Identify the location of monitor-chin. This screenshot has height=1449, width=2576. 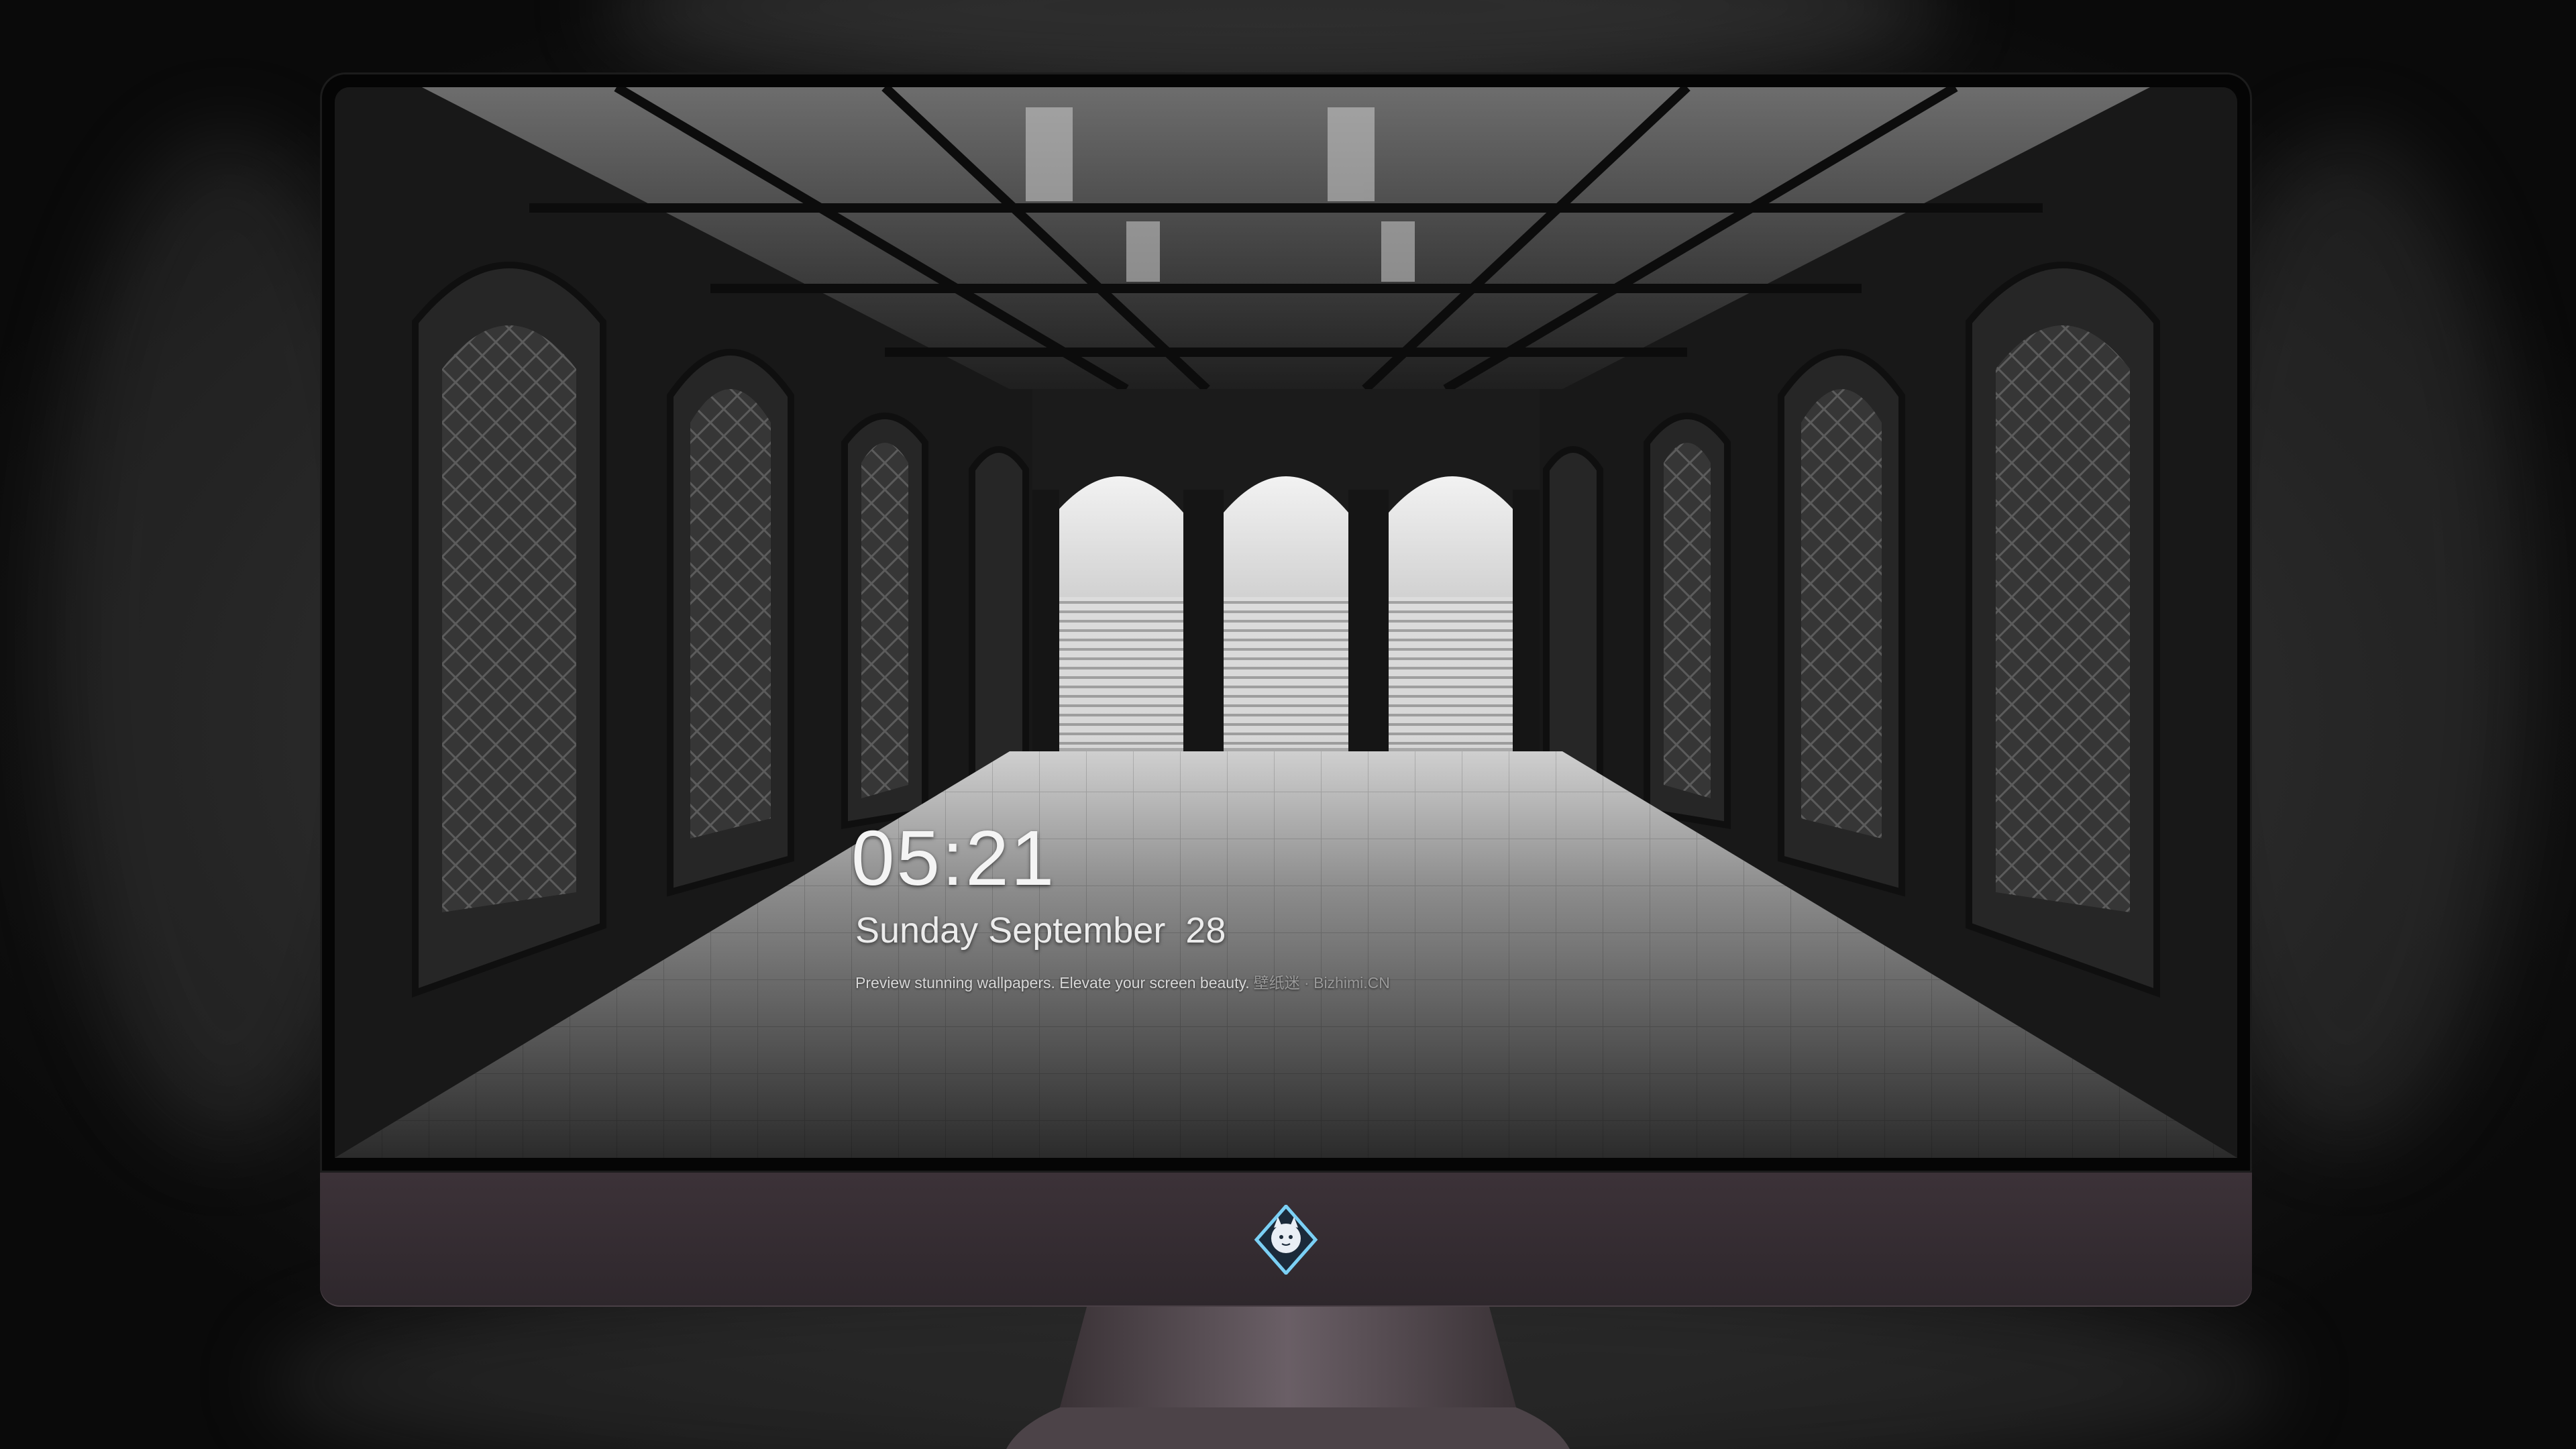
(1286, 1240).